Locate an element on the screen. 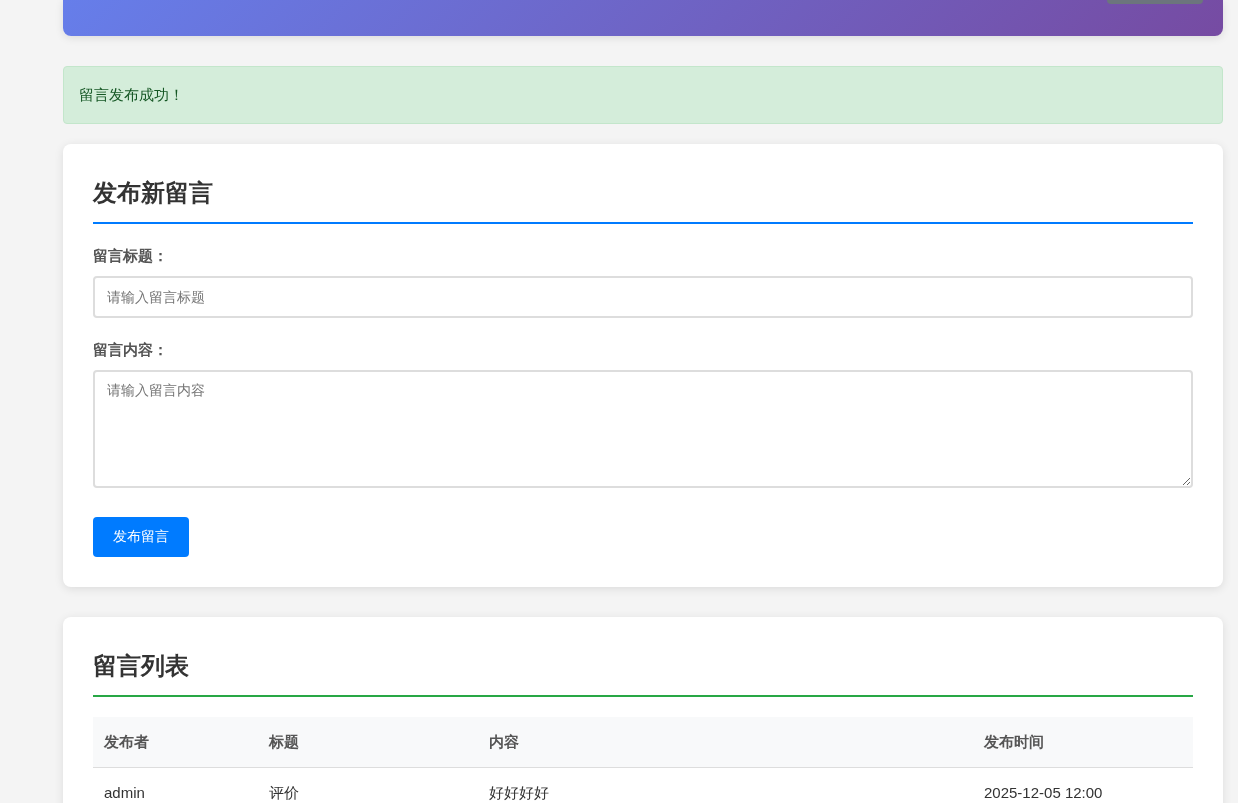  table-cell: 评价 is located at coordinates (368, 785).